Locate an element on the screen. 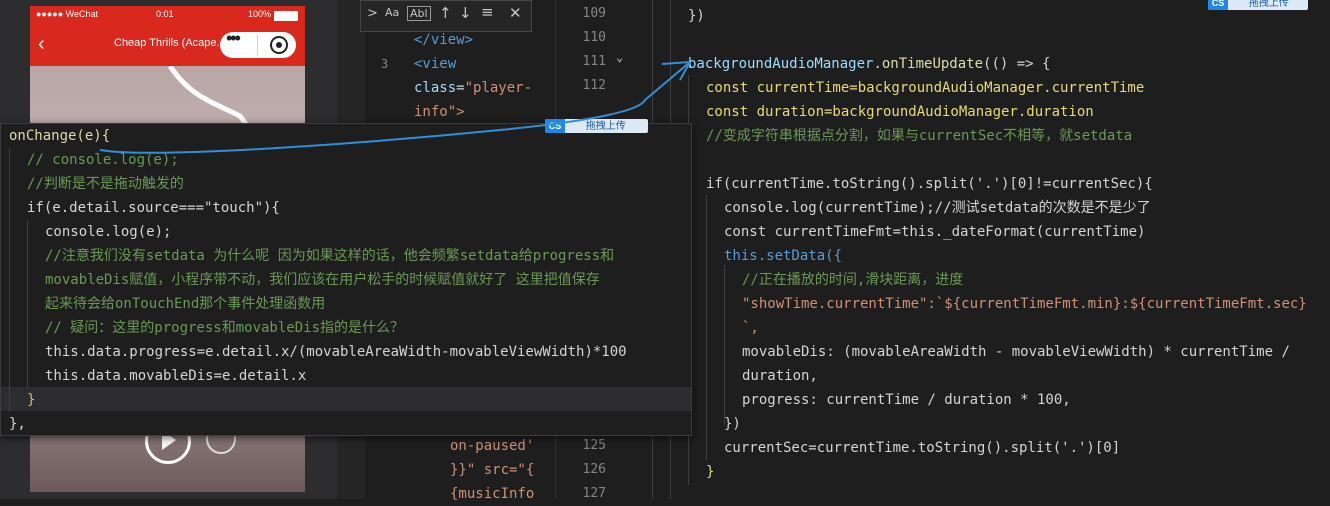 Image resolution: width=1330 pixels, height=506 pixels. annotation-arrow-icon is located at coordinates (395, 107).